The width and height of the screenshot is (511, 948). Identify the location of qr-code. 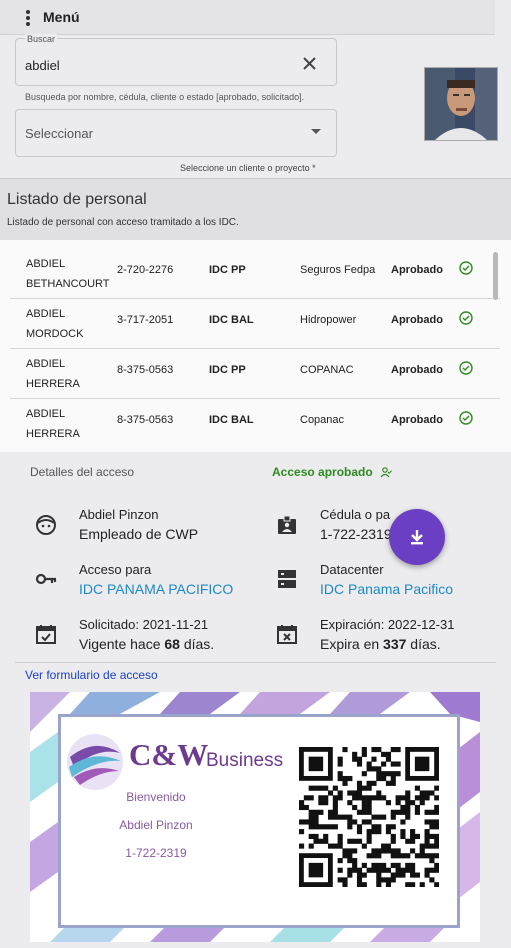
(369, 817).